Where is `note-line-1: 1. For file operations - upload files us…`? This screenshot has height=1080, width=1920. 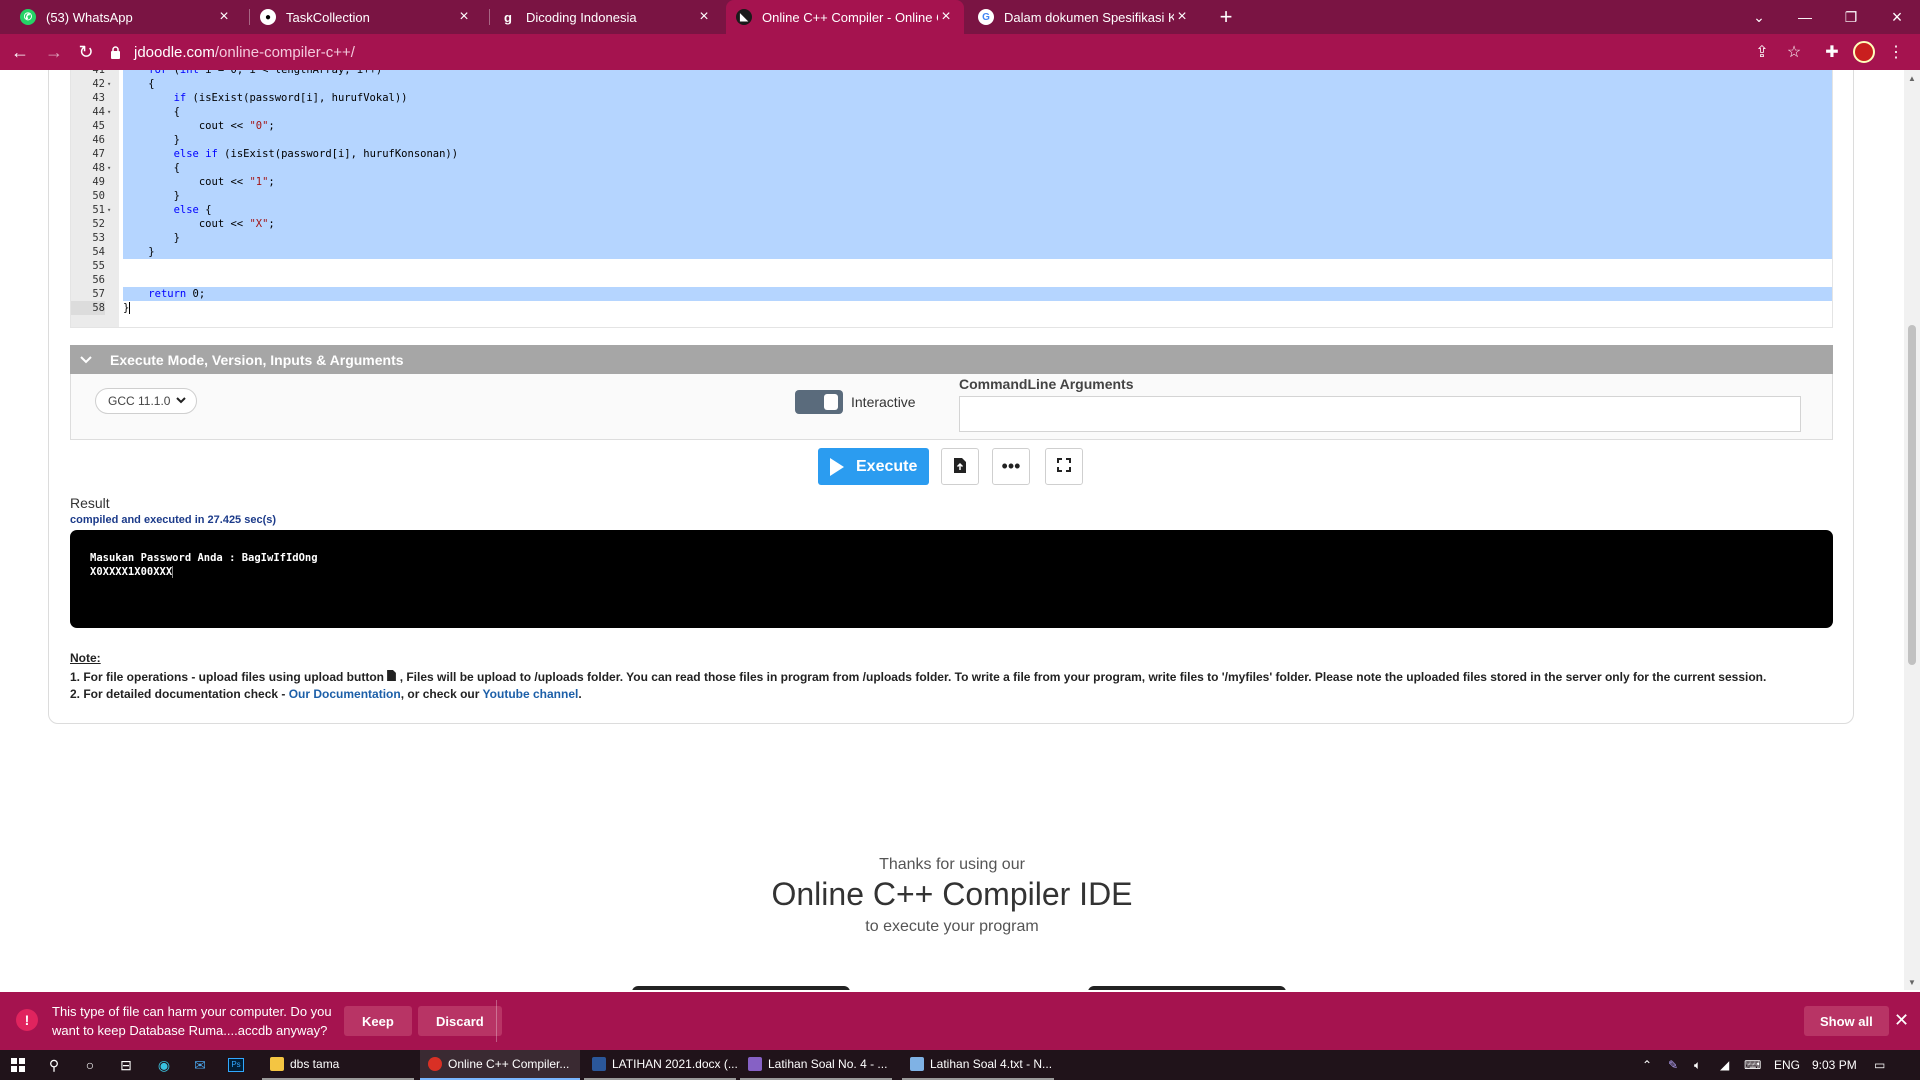 note-line-1: 1. For file operations - upload files us… is located at coordinates (918, 677).